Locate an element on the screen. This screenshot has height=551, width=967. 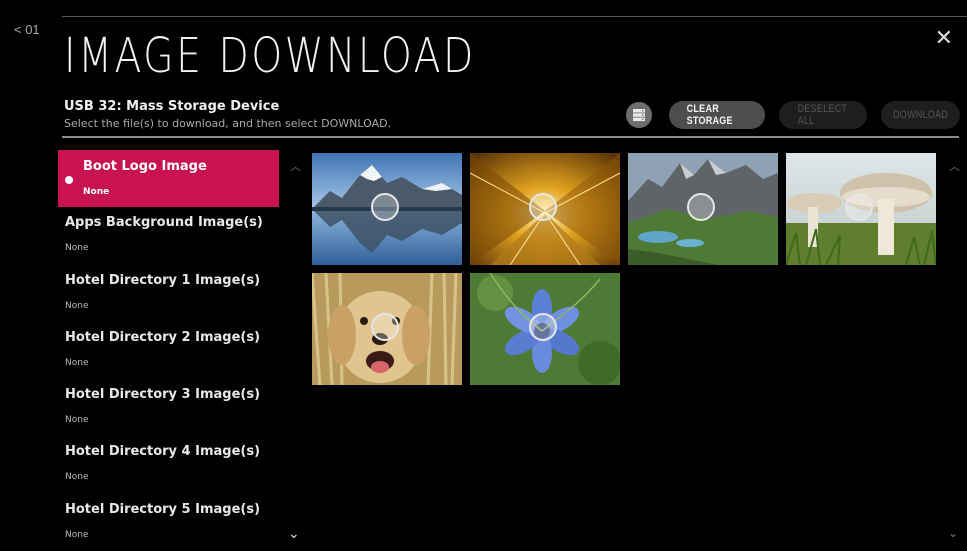
deselect-all-button: DESELECT ALL is located at coordinates (823, 115).